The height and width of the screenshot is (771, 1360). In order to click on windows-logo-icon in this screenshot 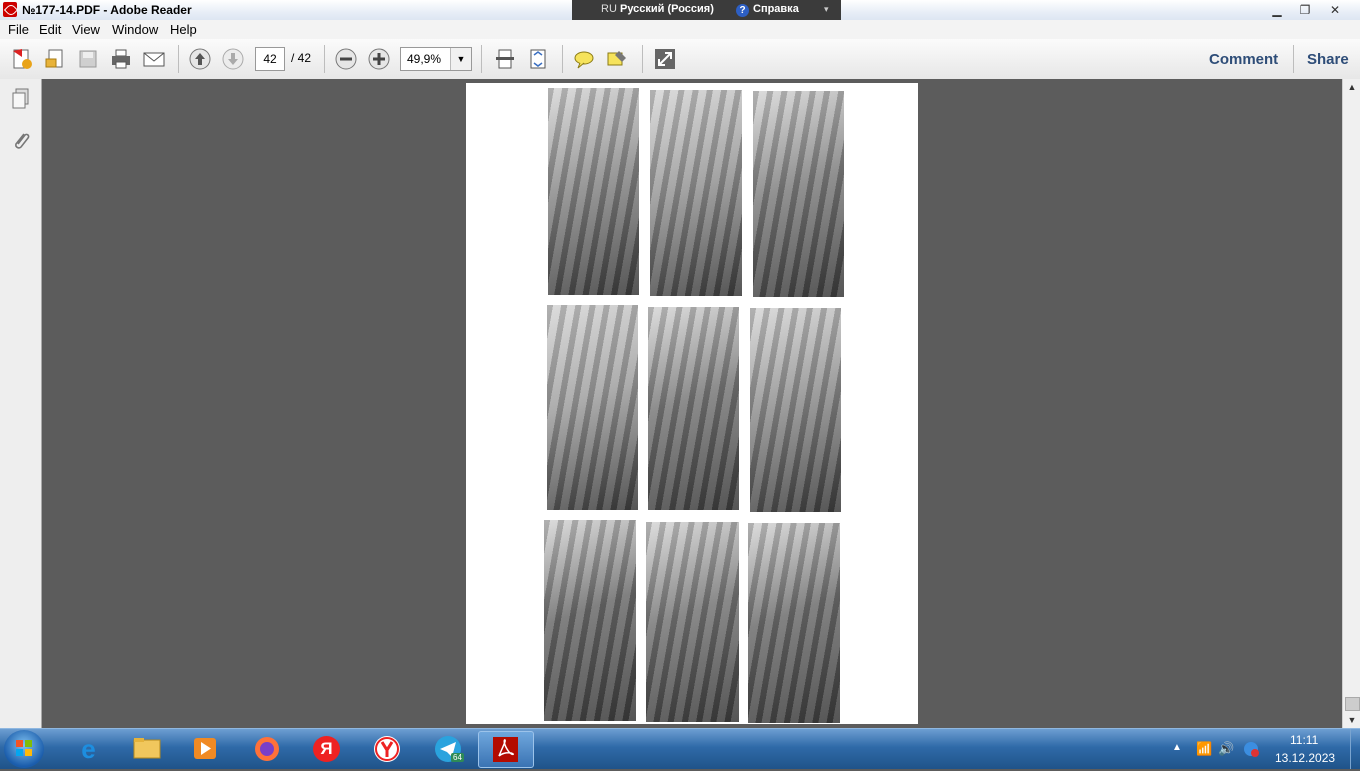, I will do `click(24, 748)`.